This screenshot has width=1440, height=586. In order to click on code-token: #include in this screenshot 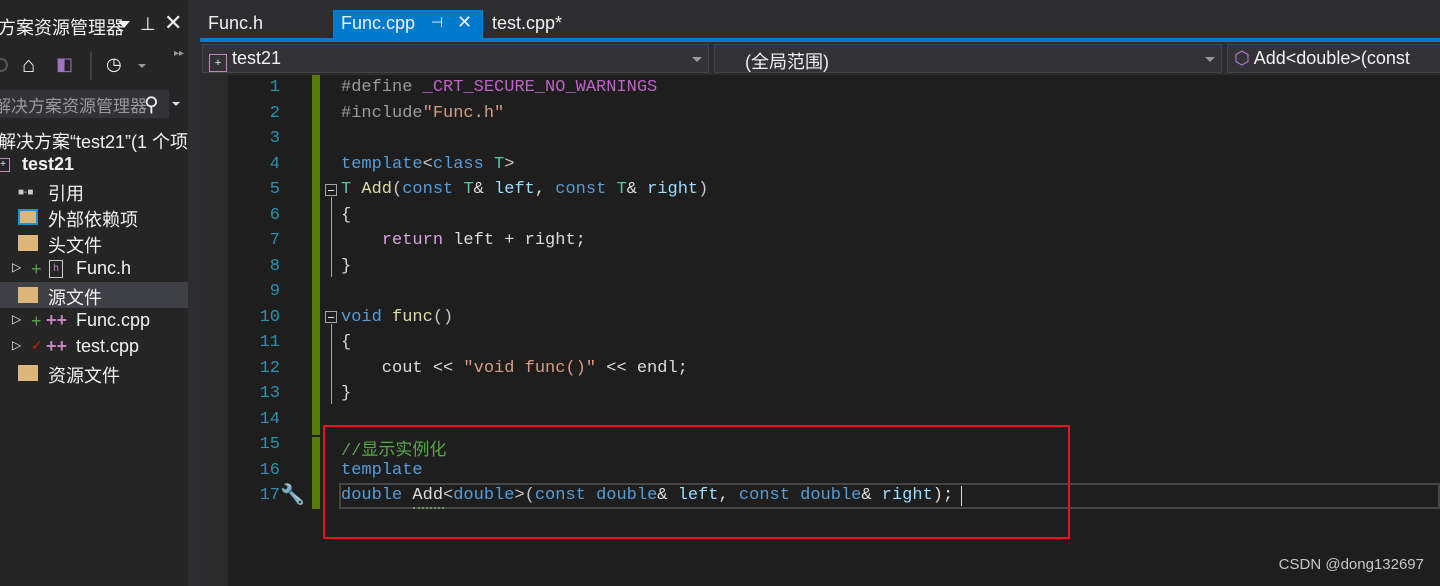, I will do `click(382, 113)`.